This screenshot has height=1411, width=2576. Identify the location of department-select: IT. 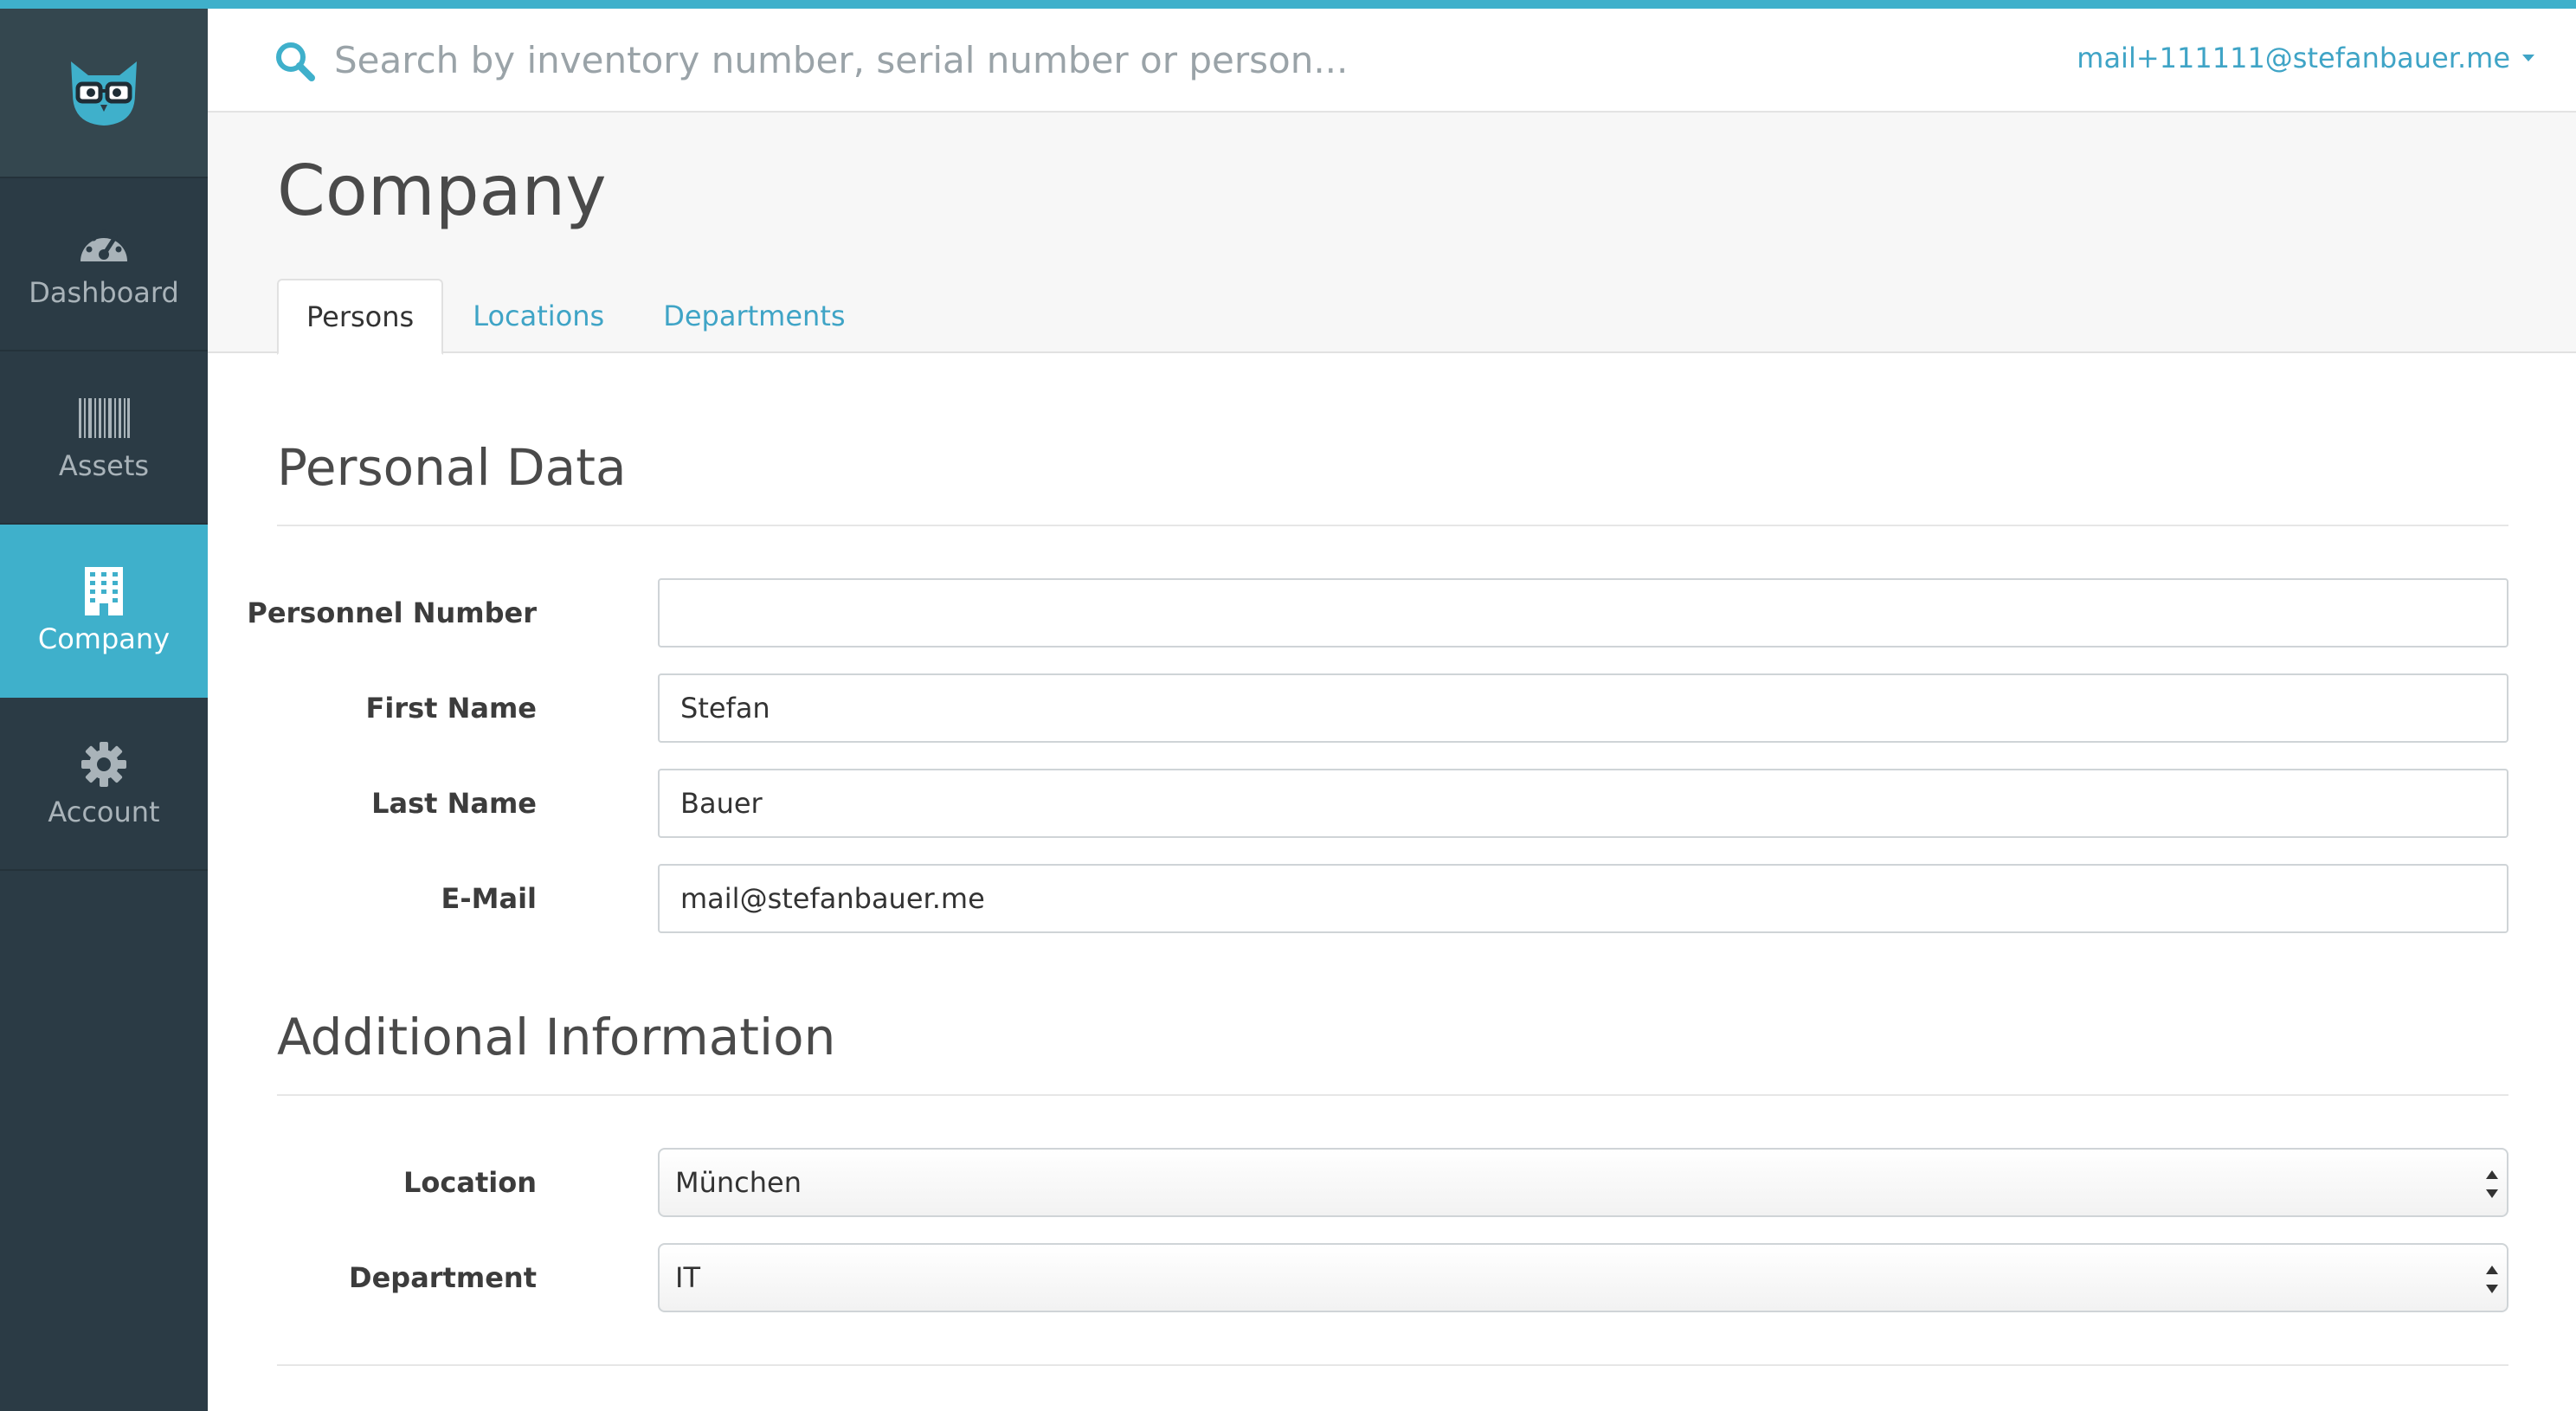
(1583, 1278).